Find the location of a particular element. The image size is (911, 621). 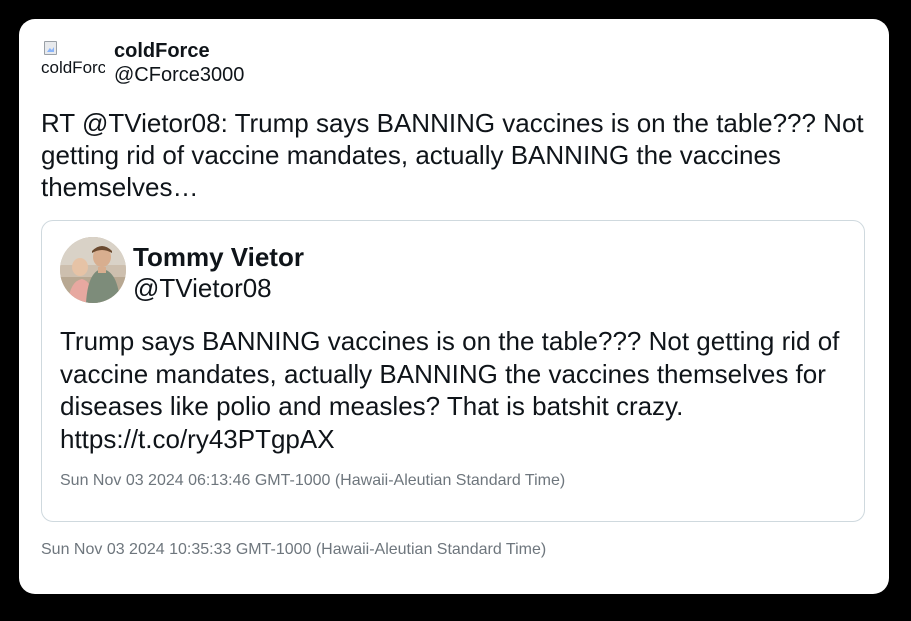

avatar: coldForce is located at coordinates (73, 61).